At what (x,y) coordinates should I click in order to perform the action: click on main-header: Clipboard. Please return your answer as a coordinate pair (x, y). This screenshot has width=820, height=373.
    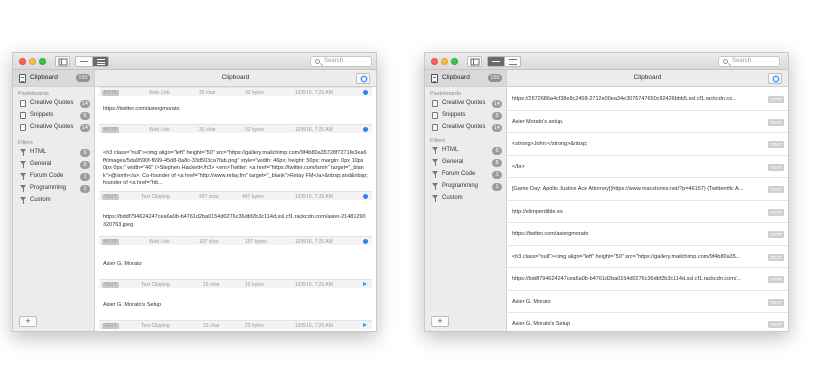
    Looking at the image, I should click on (235, 78).